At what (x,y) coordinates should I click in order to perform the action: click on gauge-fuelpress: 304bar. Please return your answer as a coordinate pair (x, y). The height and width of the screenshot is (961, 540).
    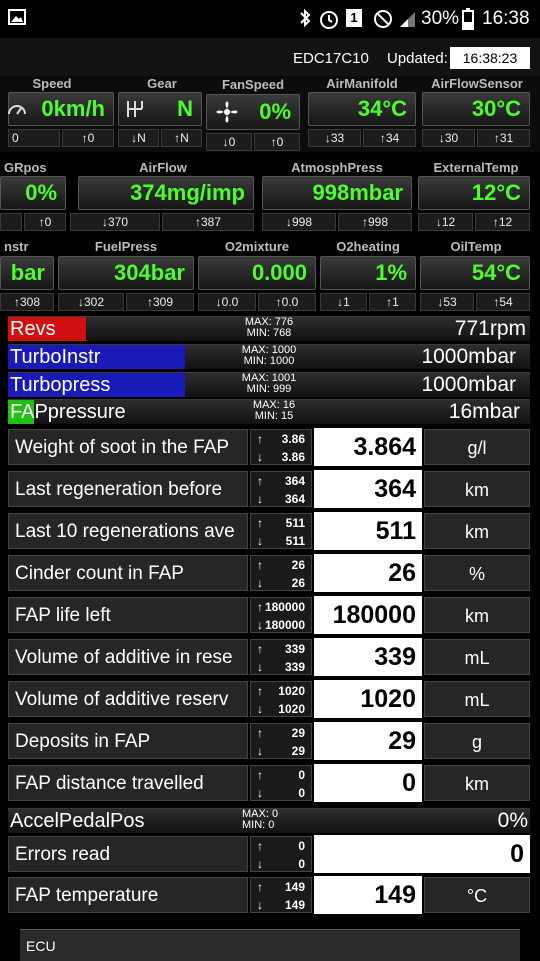
    Looking at the image, I should click on (126, 273).